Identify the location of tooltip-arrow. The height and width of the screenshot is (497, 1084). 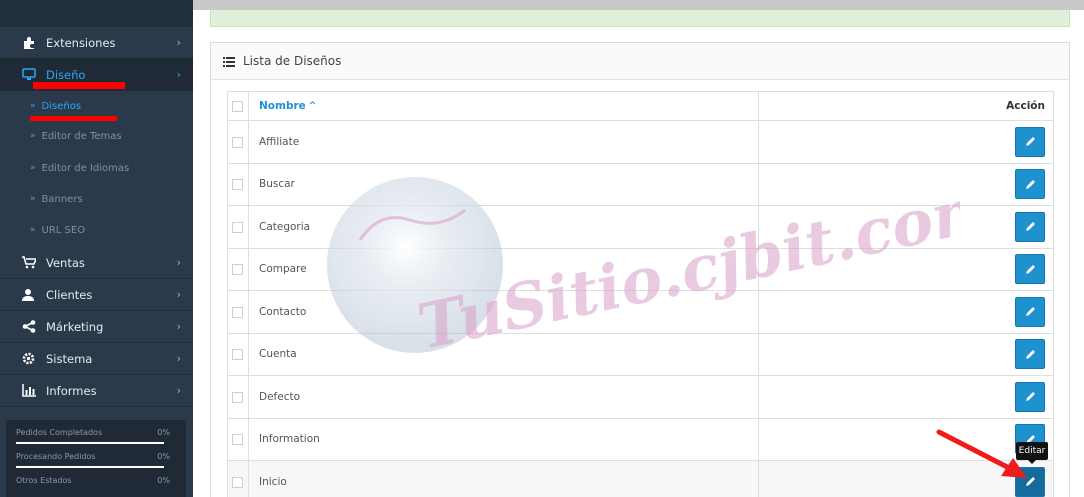
(1032, 462).